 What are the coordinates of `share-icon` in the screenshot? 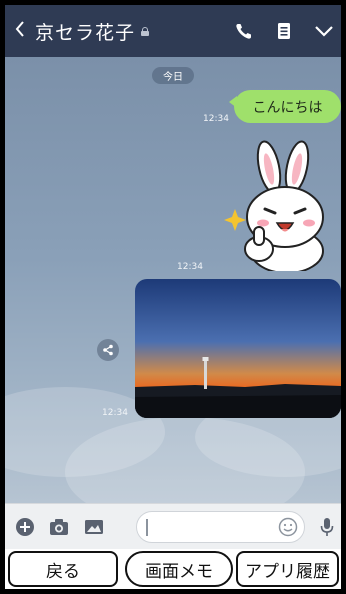 It's located at (108, 350).